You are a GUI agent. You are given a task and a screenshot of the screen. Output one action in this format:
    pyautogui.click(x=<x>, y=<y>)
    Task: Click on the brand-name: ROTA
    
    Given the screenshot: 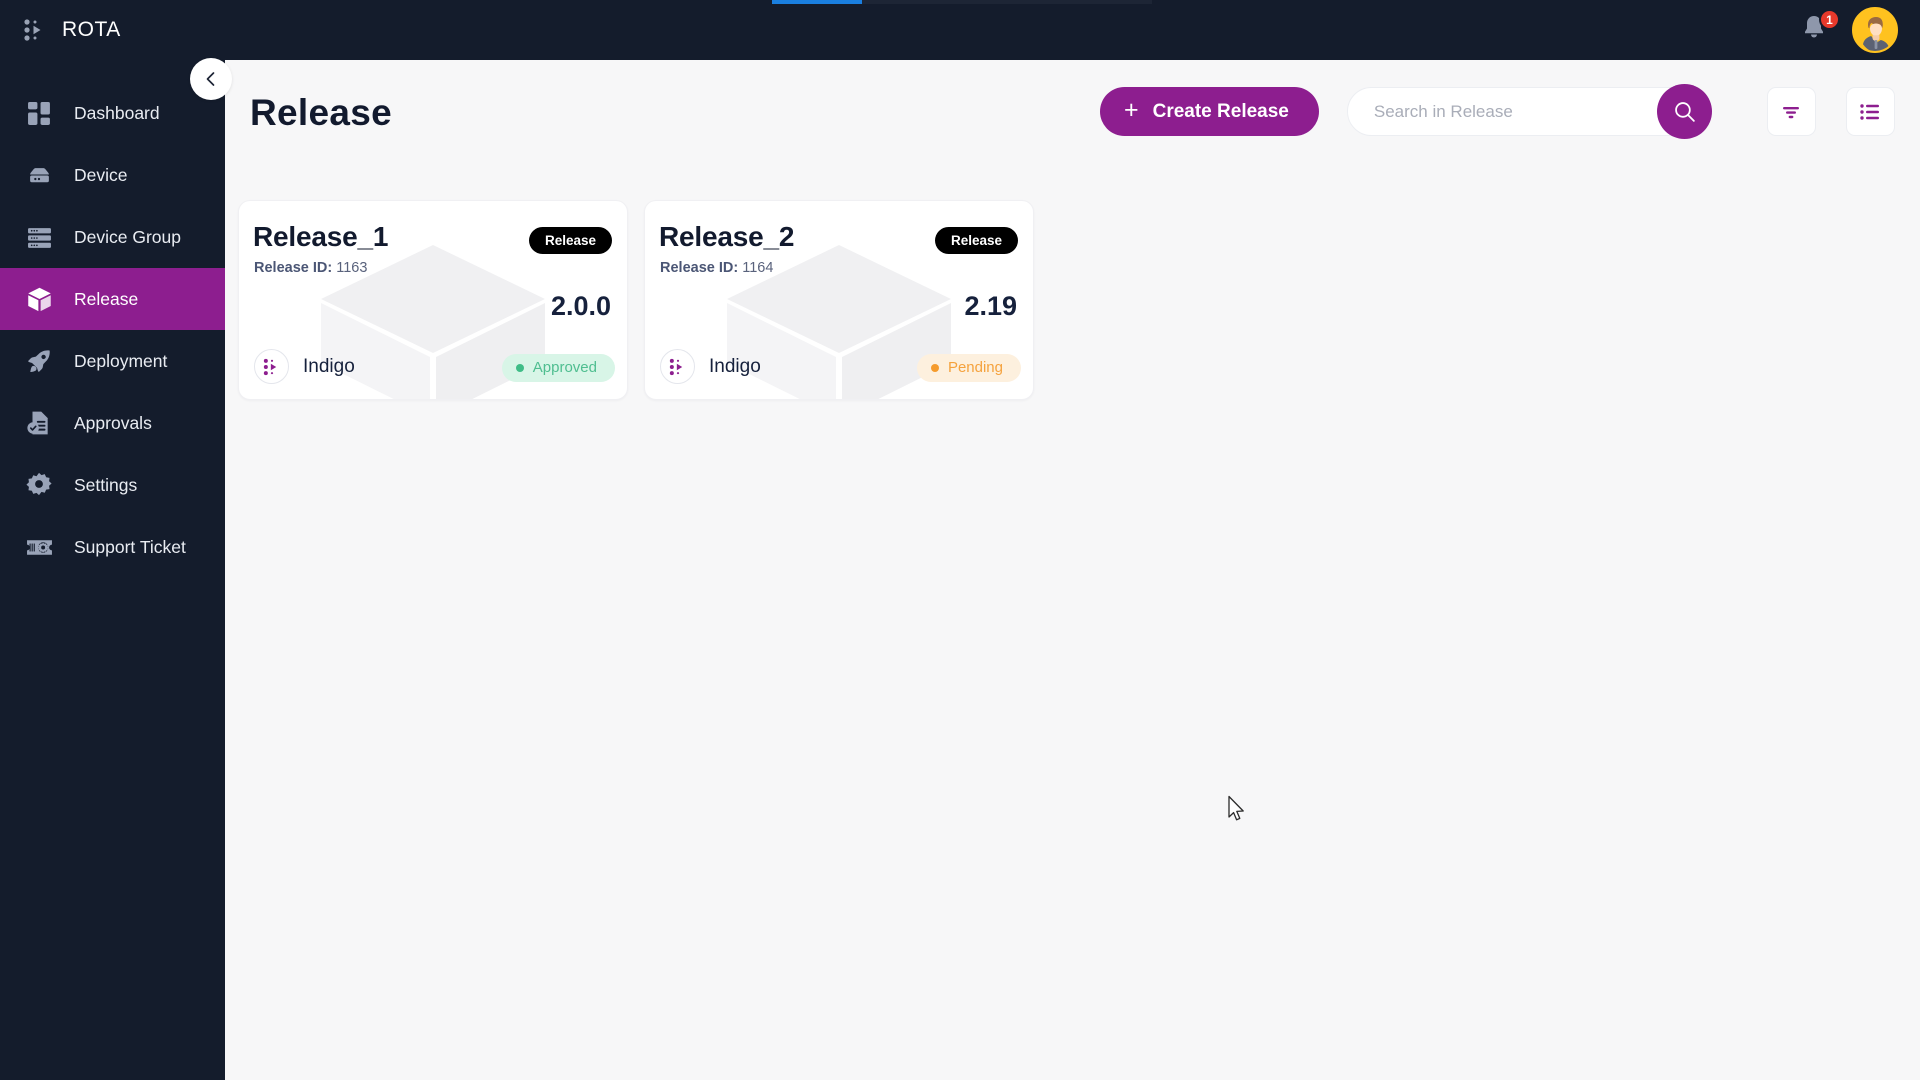 What is the action you would take?
    pyautogui.click(x=91, y=29)
    